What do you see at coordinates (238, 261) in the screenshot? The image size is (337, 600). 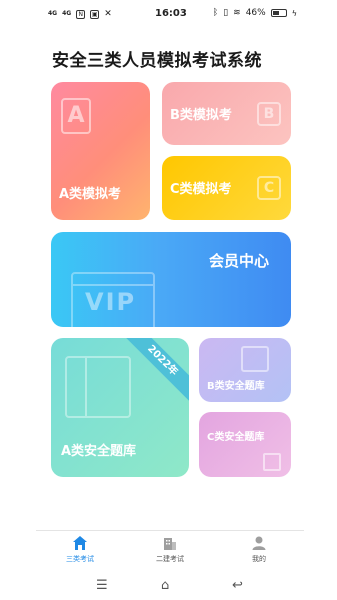 I see `member-center-label: 会员中心` at bounding box center [238, 261].